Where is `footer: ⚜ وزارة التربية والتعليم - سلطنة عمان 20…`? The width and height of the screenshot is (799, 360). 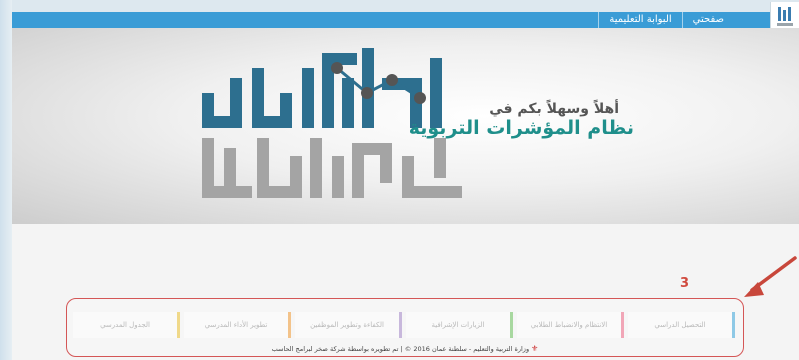 footer: ⚜ وزارة التربية والتعليم - سلطنة عمان 20… is located at coordinates (405, 348).